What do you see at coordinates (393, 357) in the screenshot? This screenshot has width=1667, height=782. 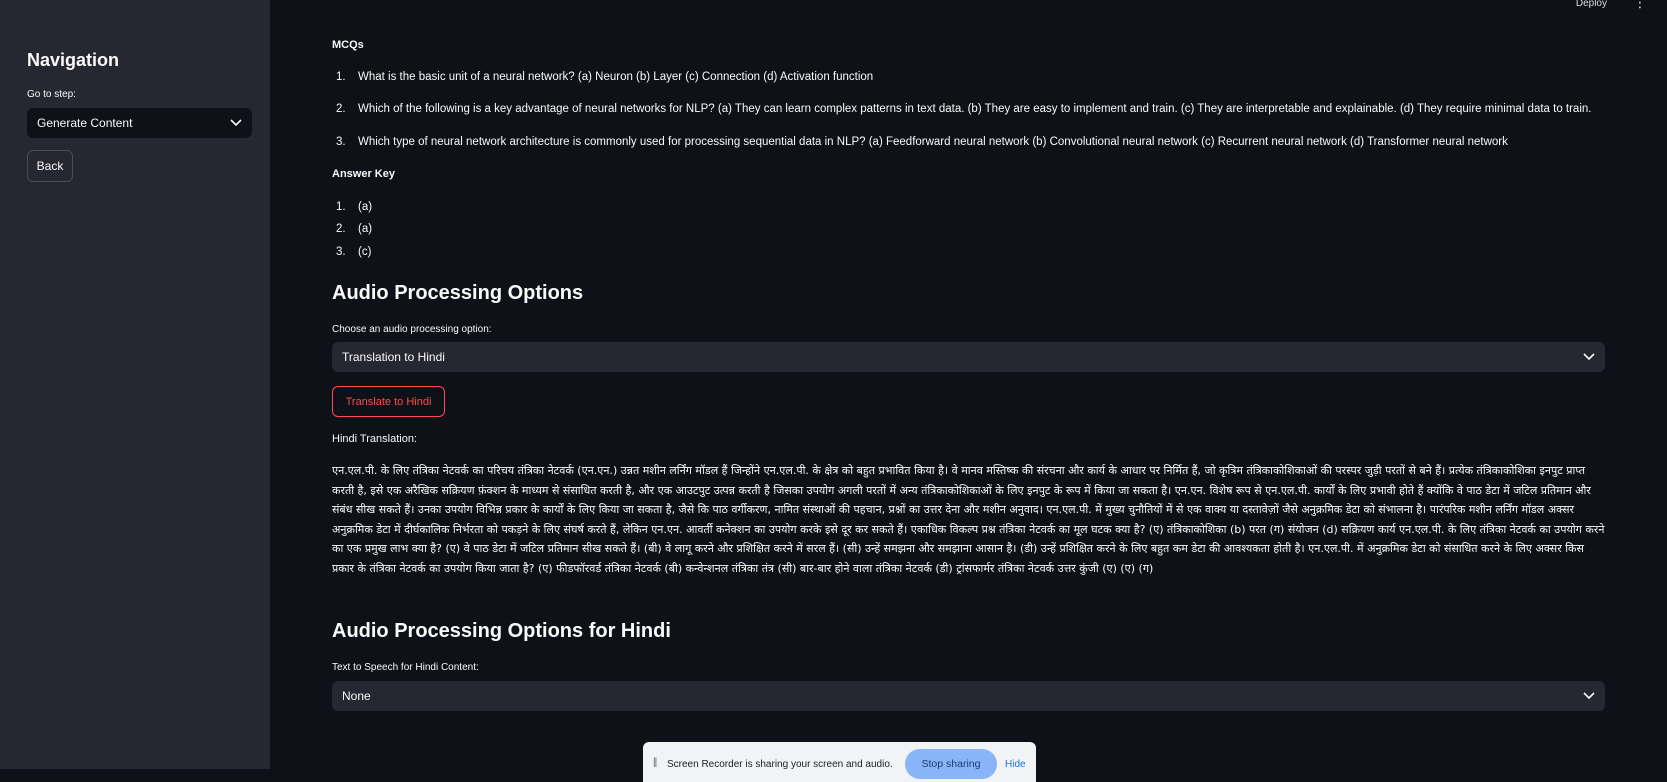 I see `audio-option-value: Translation to Hindi` at bounding box center [393, 357].